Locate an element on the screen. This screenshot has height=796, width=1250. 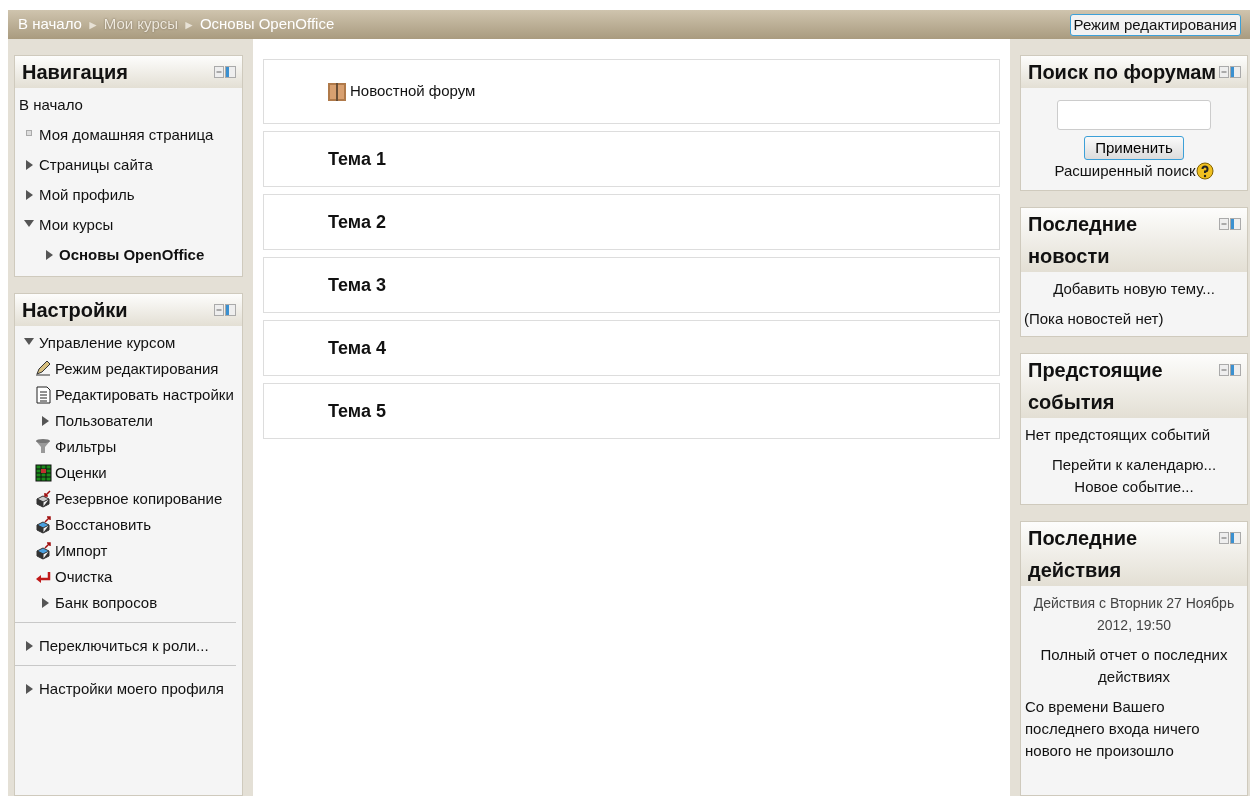
nav-link: Управление курсом is located at coordinates (107, 343).